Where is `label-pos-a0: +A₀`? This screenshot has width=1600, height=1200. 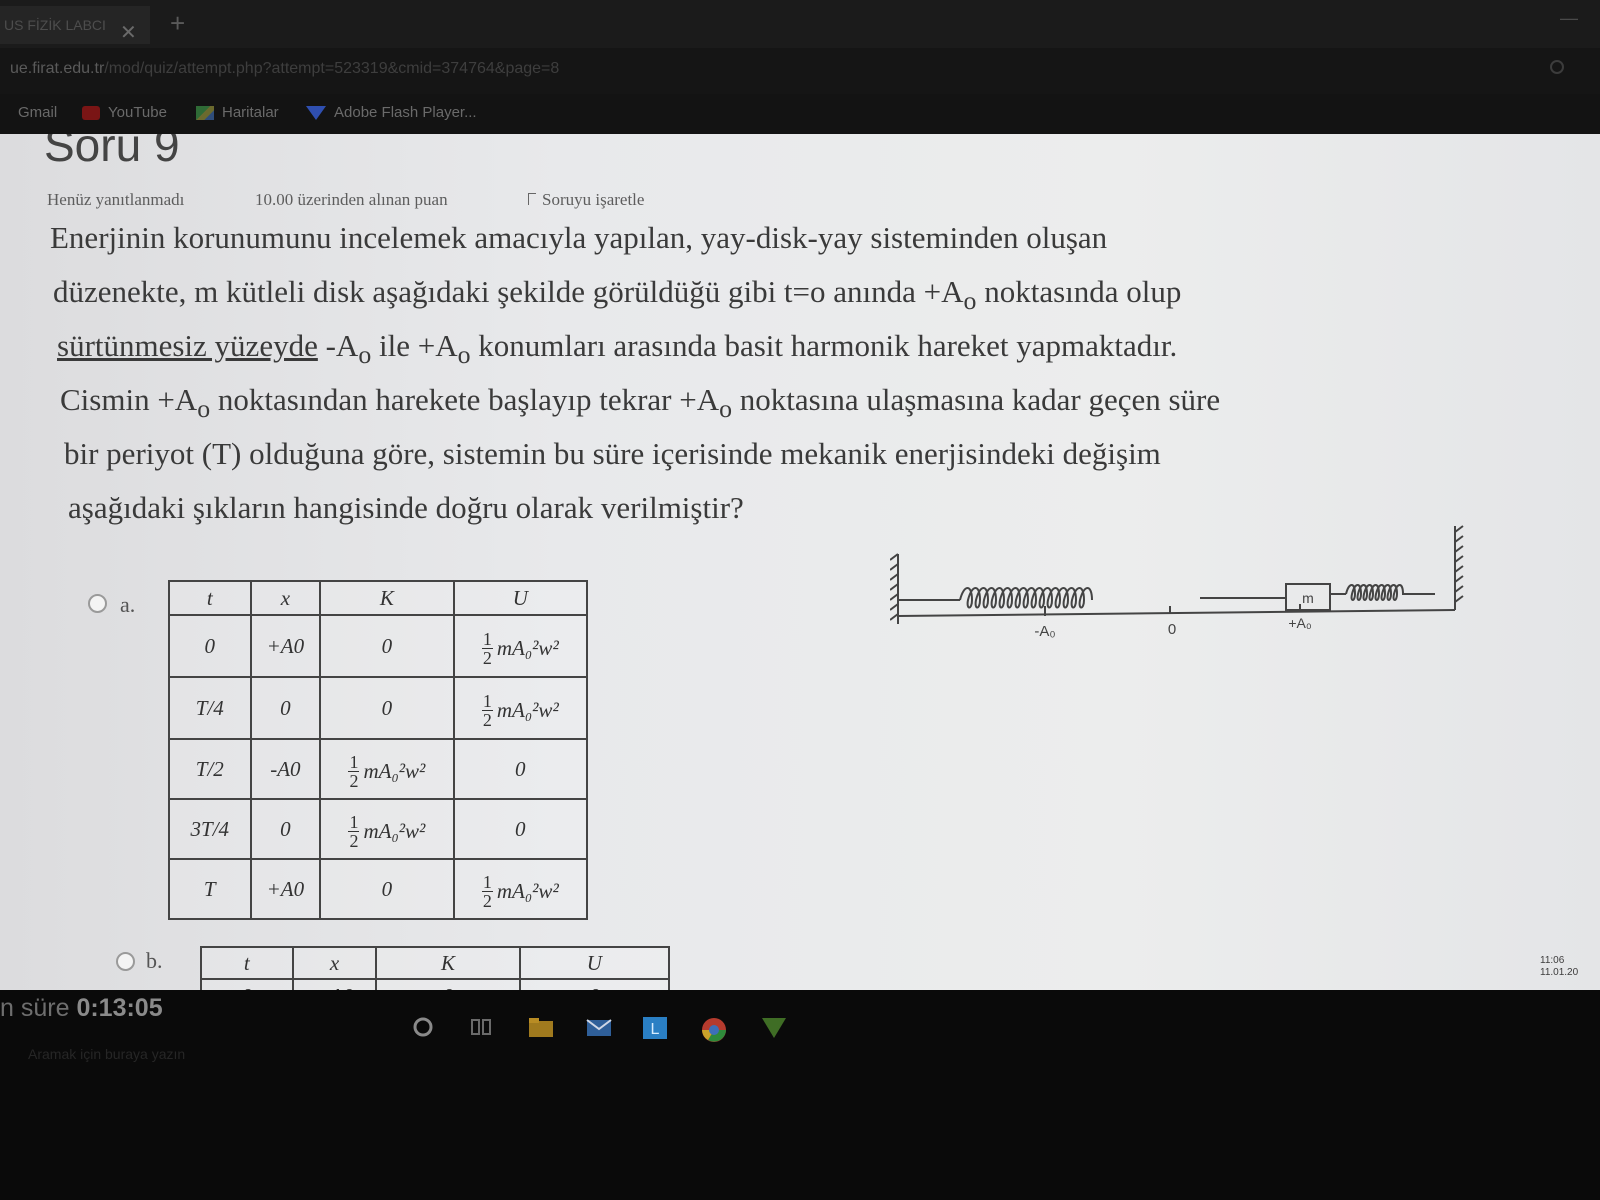
label-pos-a0: +A₀ is located at coordinates (1300, 623).